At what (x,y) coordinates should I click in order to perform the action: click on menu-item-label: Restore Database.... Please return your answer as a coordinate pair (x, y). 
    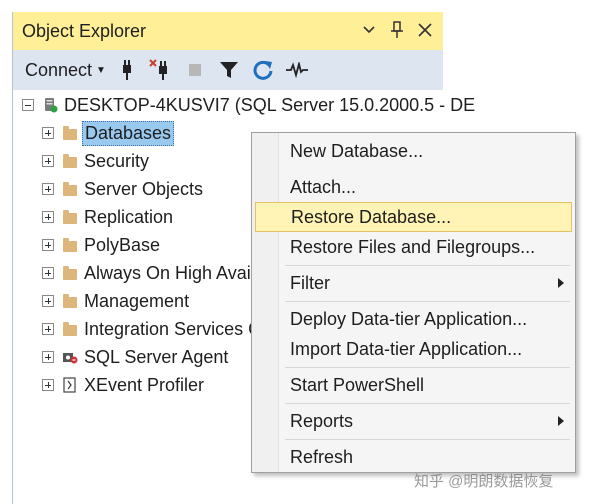
    Looking at the image, I should click on (371, 216).